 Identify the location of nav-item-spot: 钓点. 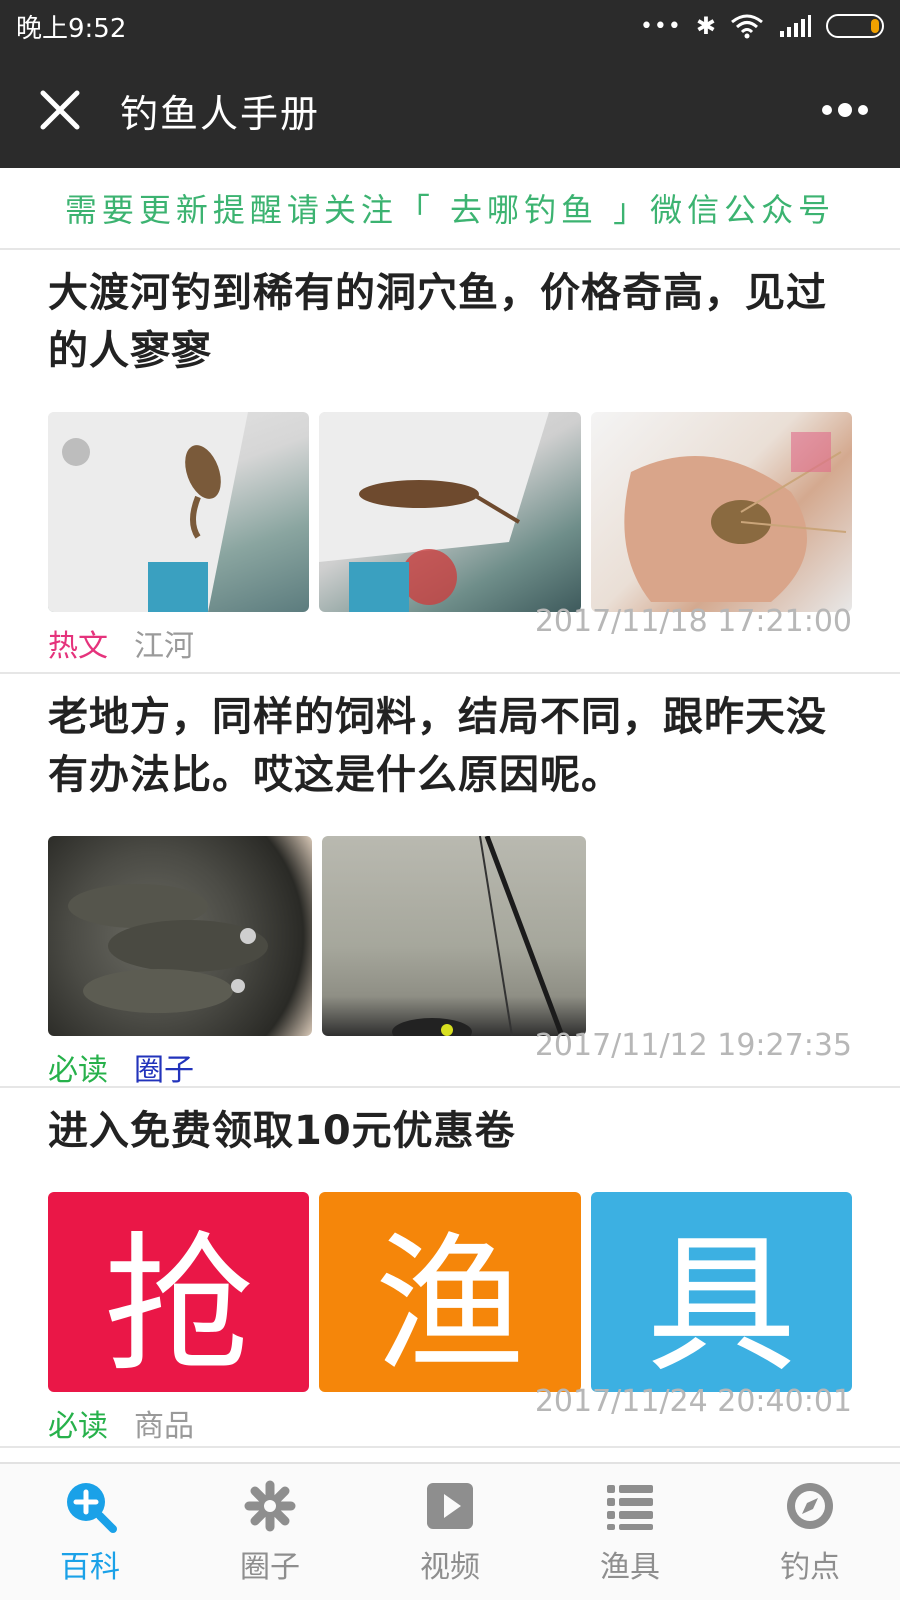
(810, 1532).